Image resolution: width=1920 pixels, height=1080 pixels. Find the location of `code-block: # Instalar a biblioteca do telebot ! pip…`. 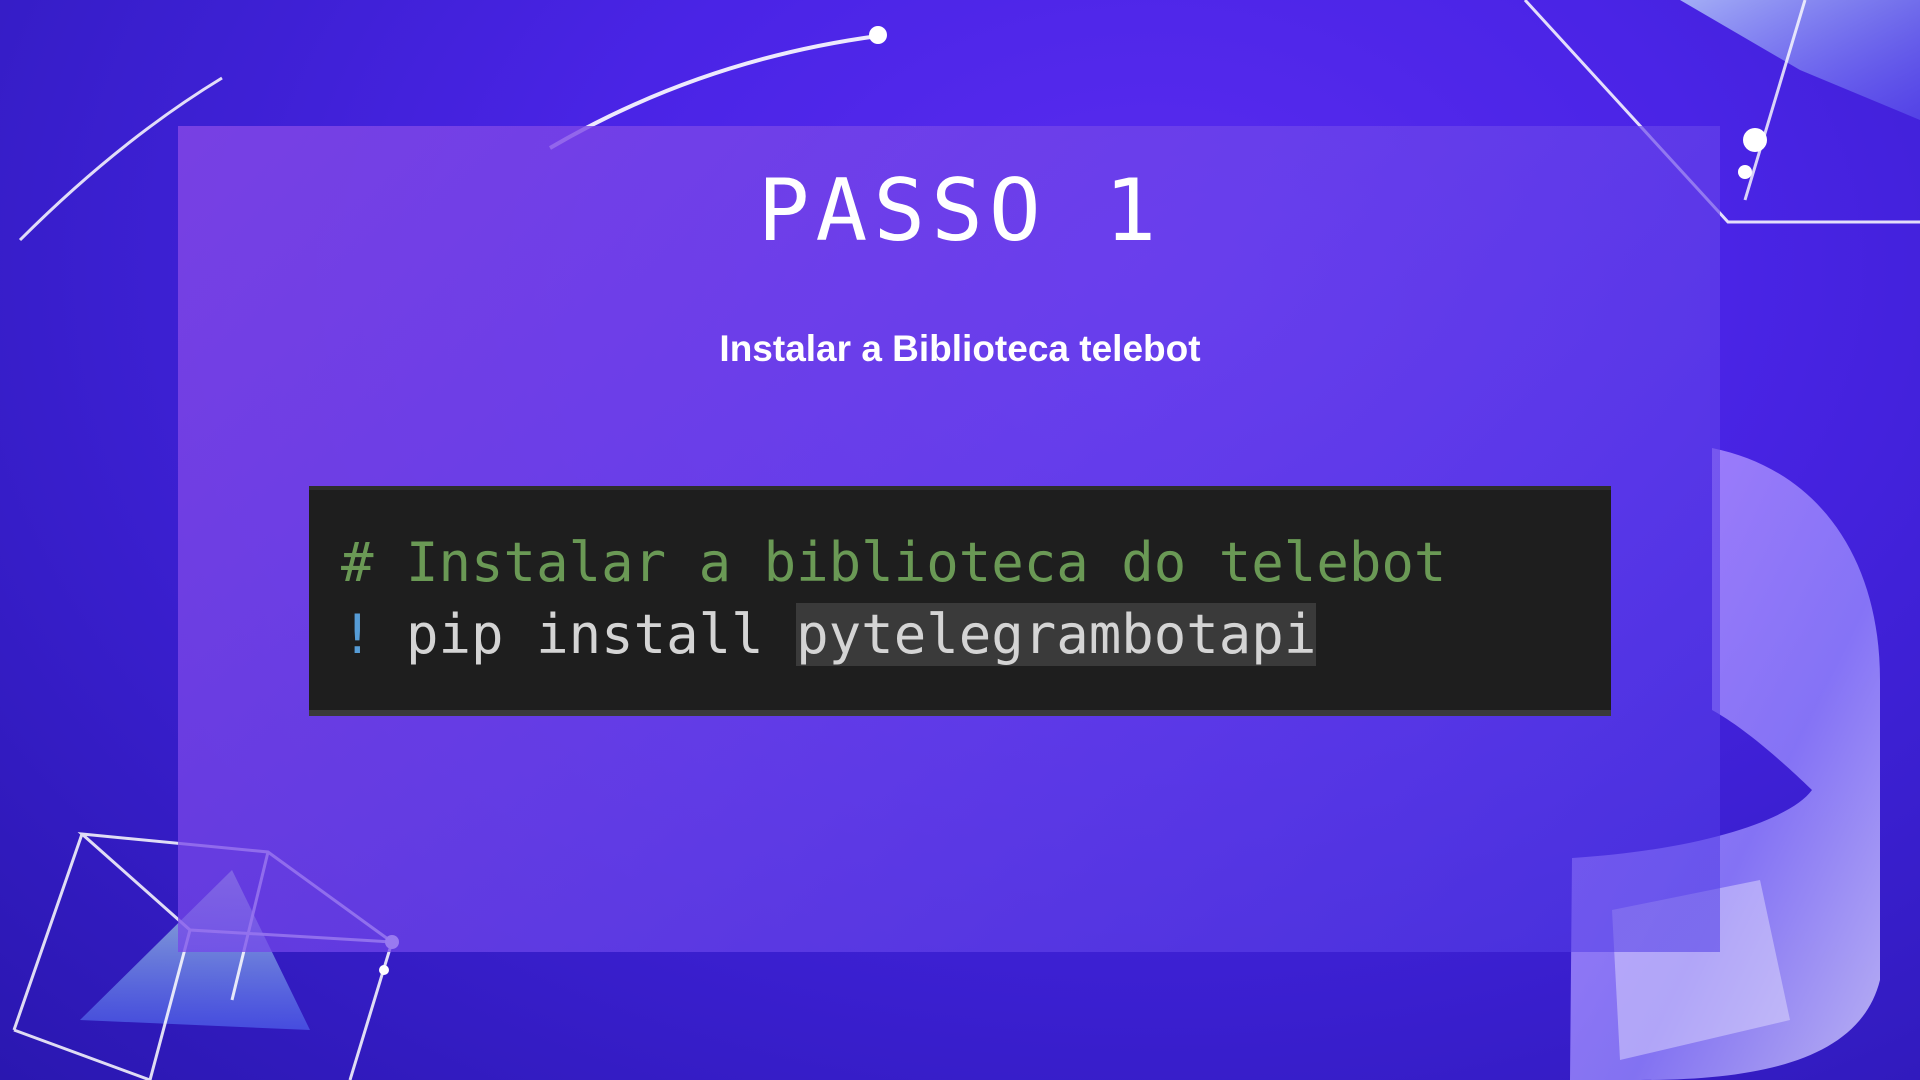

code-block: # Instalar a biblioteca do telebot ! pip… is located at coordinates (960, 601).